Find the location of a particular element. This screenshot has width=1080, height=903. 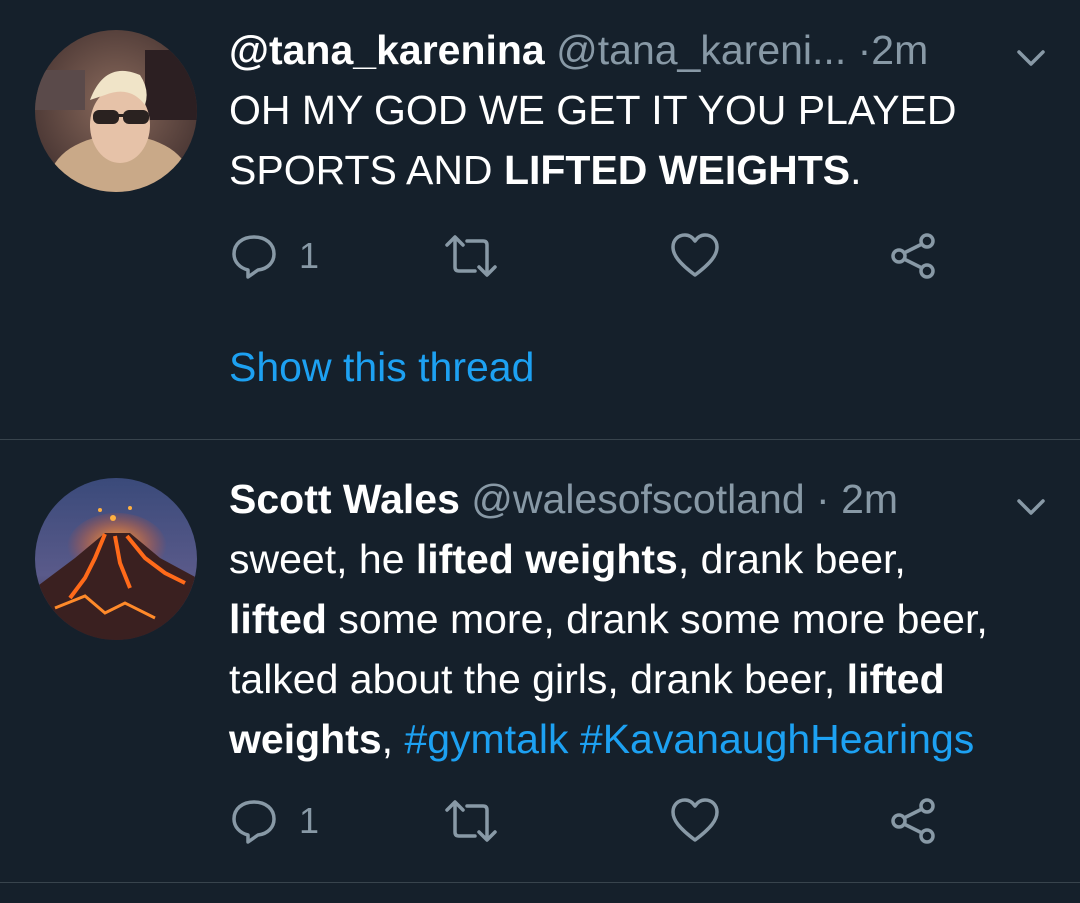

tweet-header: @tana_karenina @tana_kareni... ·2m is located at coordinates (634, 50).